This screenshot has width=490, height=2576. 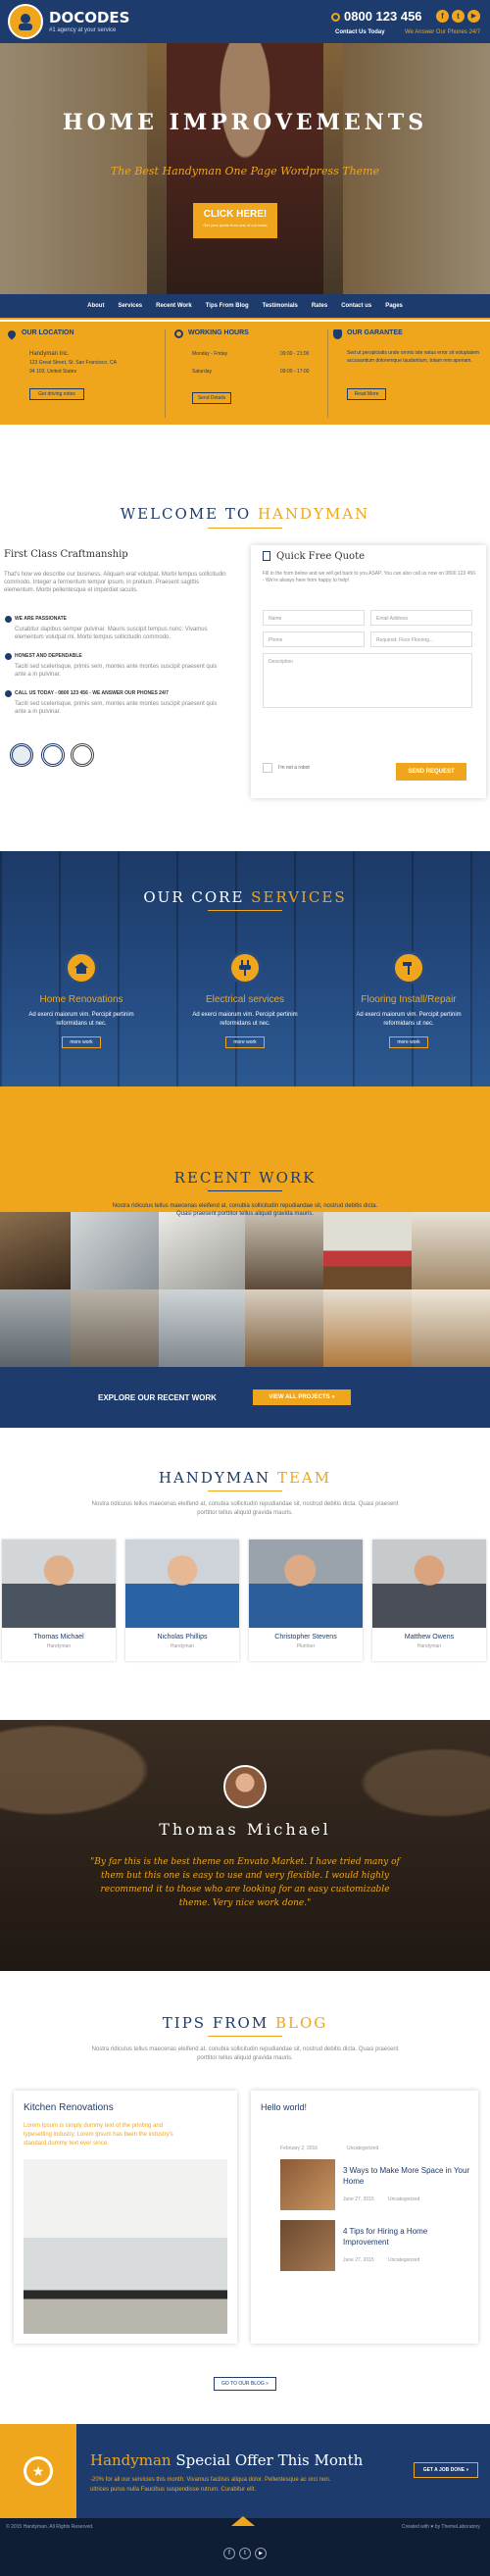 What do you see at coordinates (245, 1491) in the screenshot?
I see `team-title-underline` at bounding box center [245, 1491].